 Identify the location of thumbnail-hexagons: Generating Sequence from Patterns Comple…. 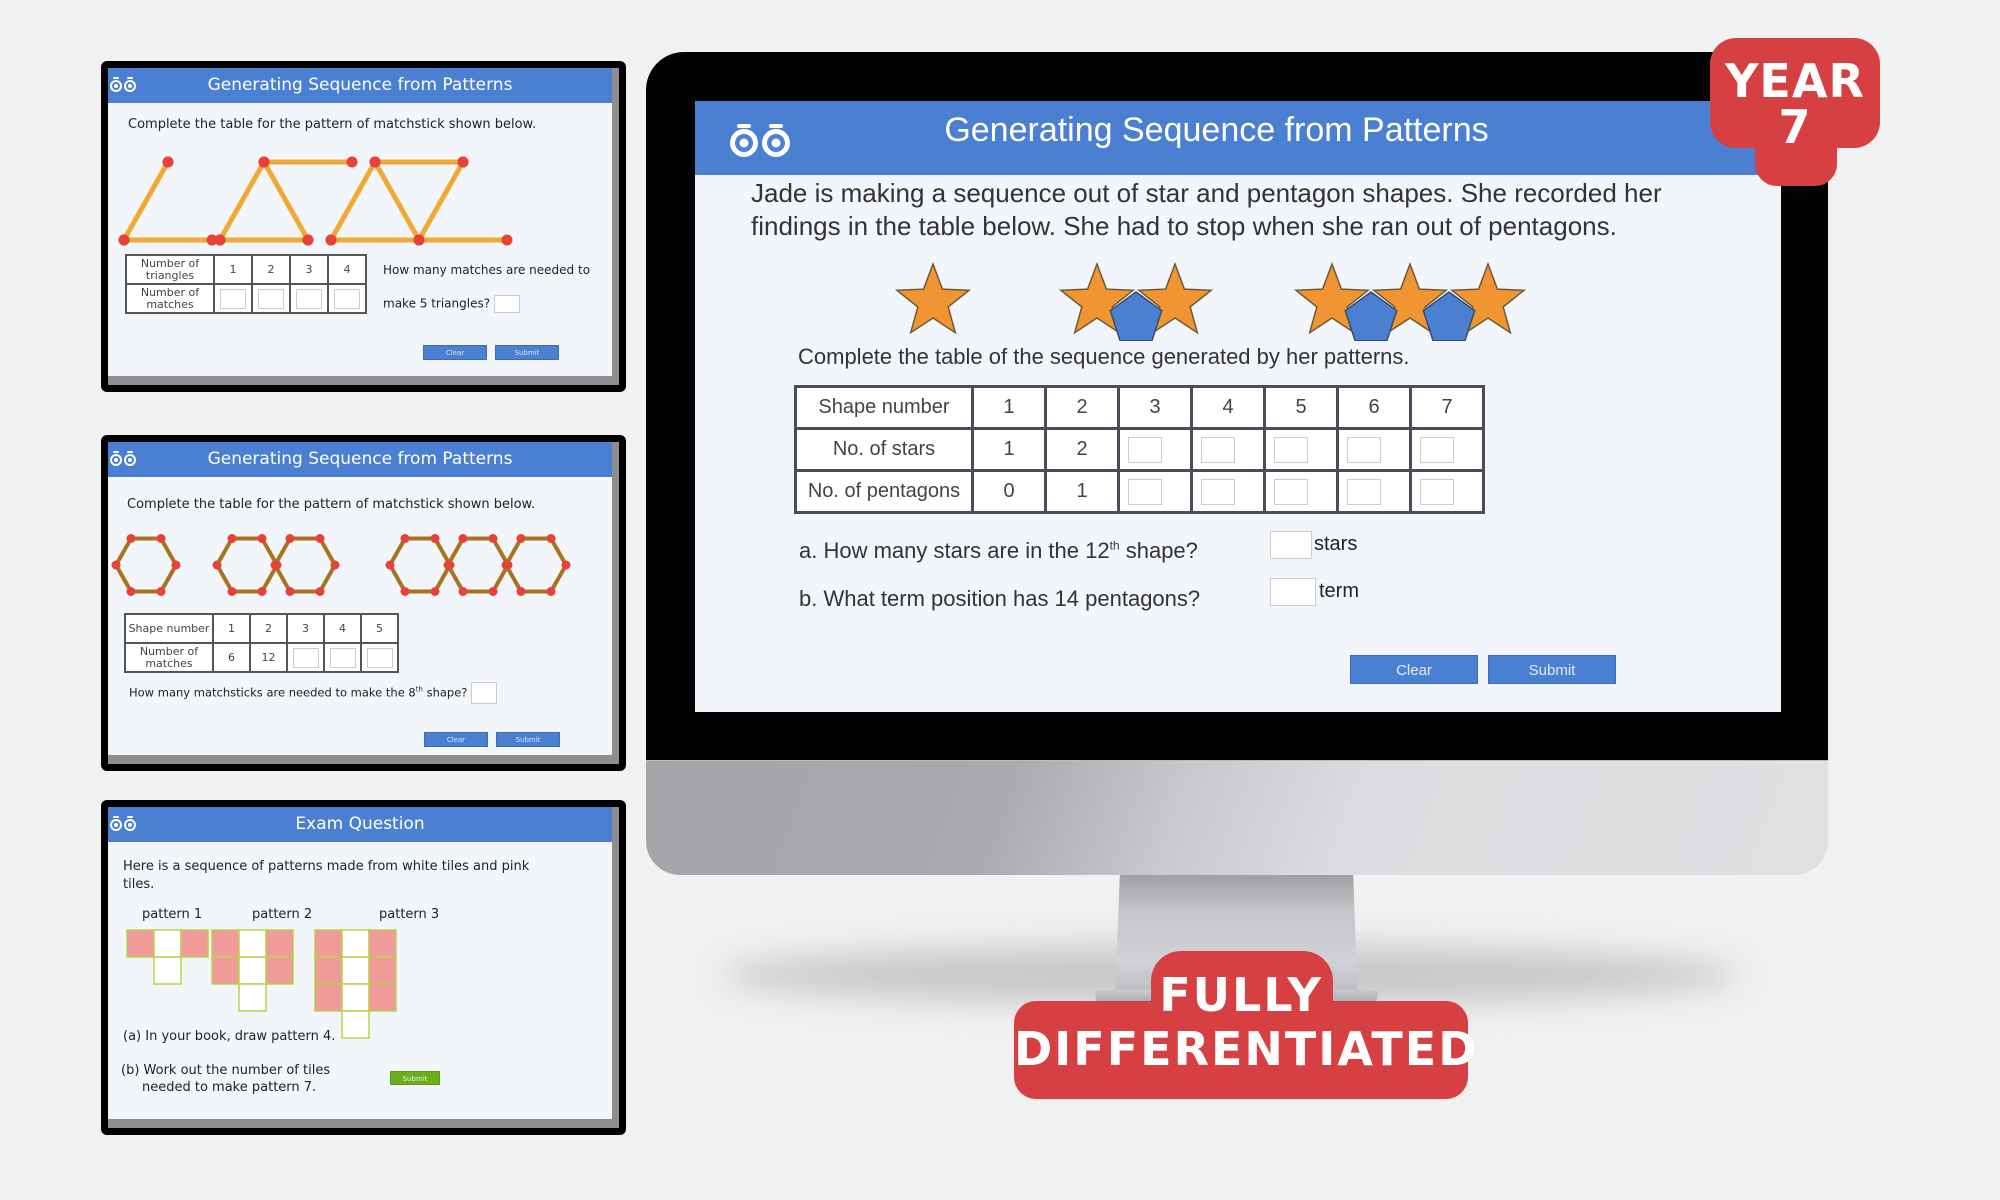
(363, 603).